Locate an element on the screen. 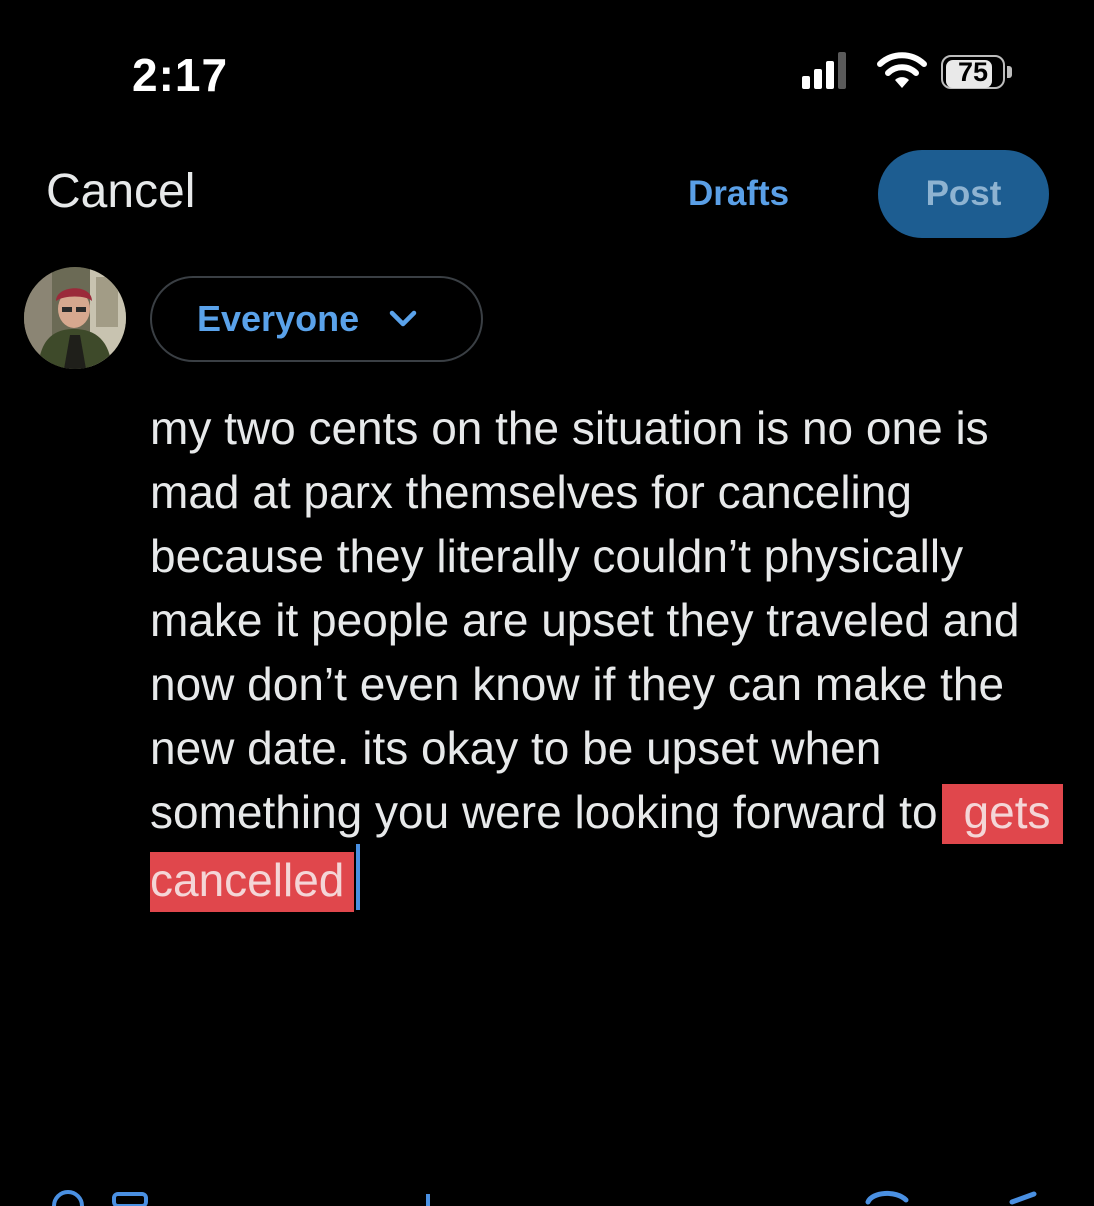  audience-label: Everyone is located at coordinates (278, 318).